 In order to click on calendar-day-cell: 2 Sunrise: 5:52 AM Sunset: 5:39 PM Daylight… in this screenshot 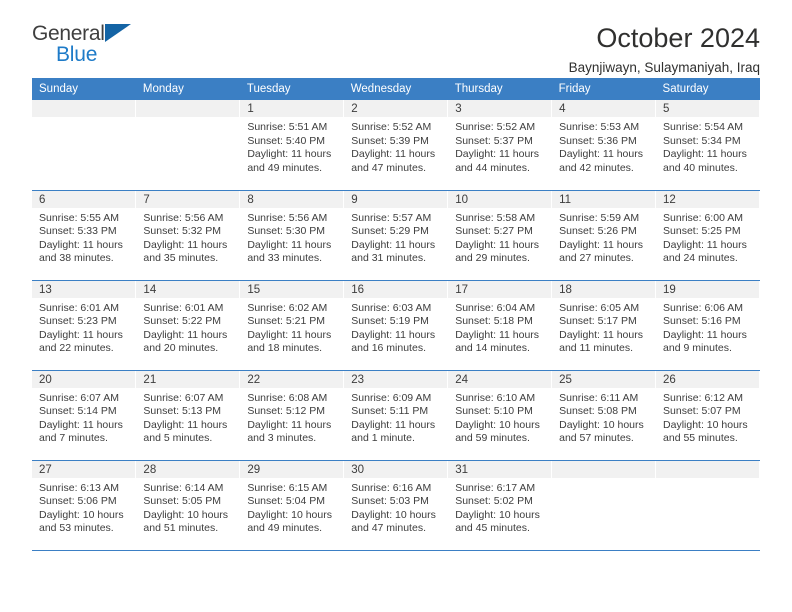, I will do `click(396, 145)`.